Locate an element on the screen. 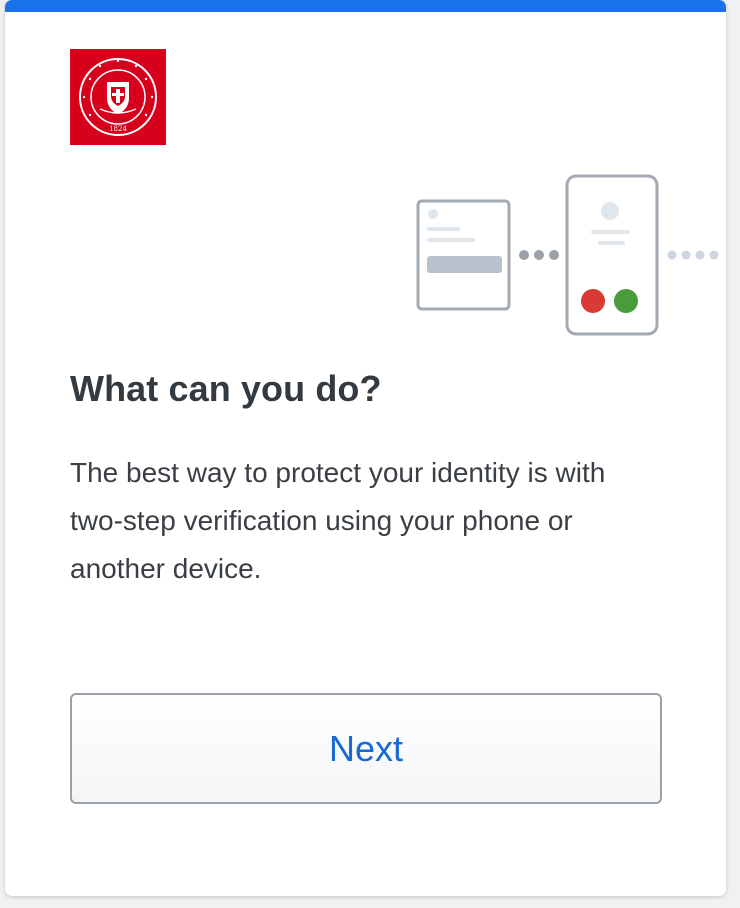  approve-icon is located at coordinates (626, 301).